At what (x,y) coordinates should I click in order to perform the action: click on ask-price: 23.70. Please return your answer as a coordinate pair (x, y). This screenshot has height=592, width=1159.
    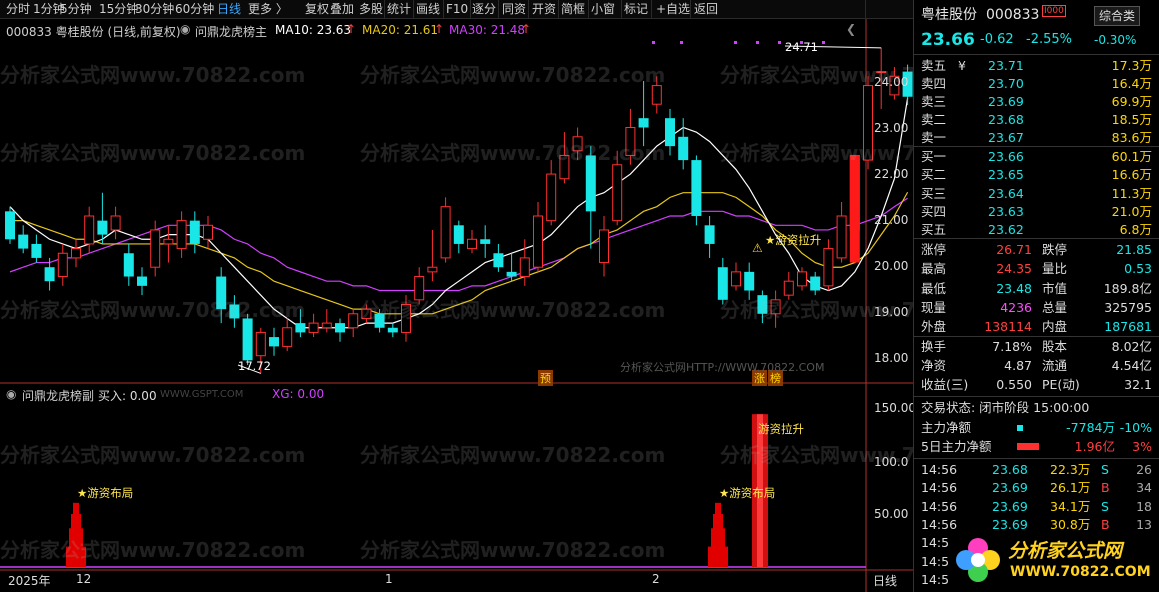
    Looking at the image, I should click on (1006, 83).